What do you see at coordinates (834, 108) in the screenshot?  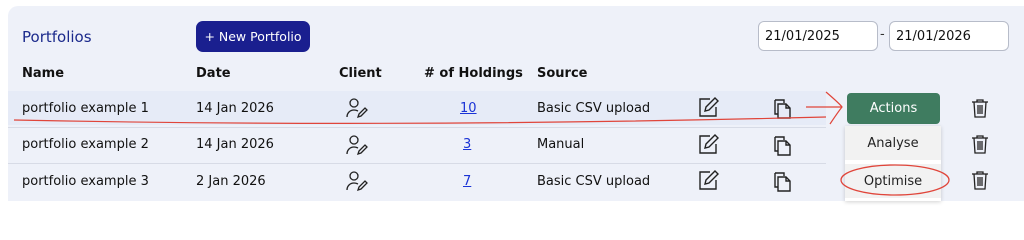 I see `annotation-arrow-head` at bounding box center [834, 108].